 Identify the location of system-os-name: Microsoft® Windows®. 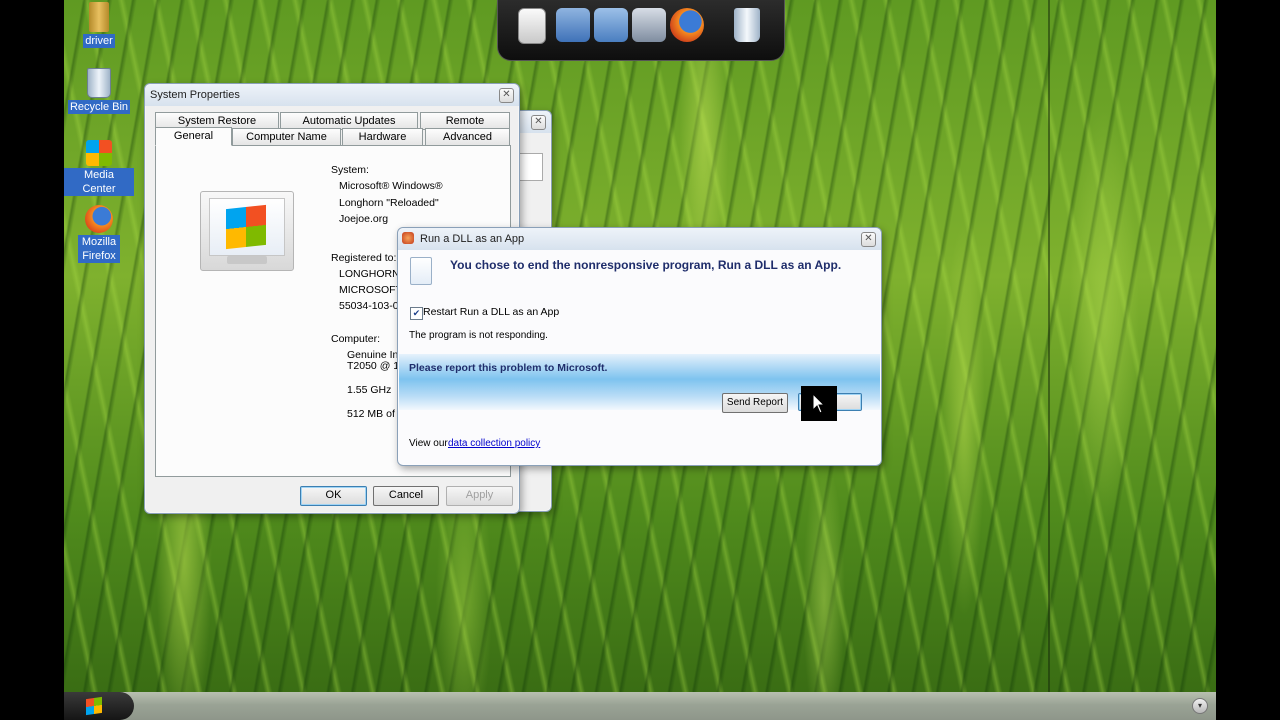
(391, 186).